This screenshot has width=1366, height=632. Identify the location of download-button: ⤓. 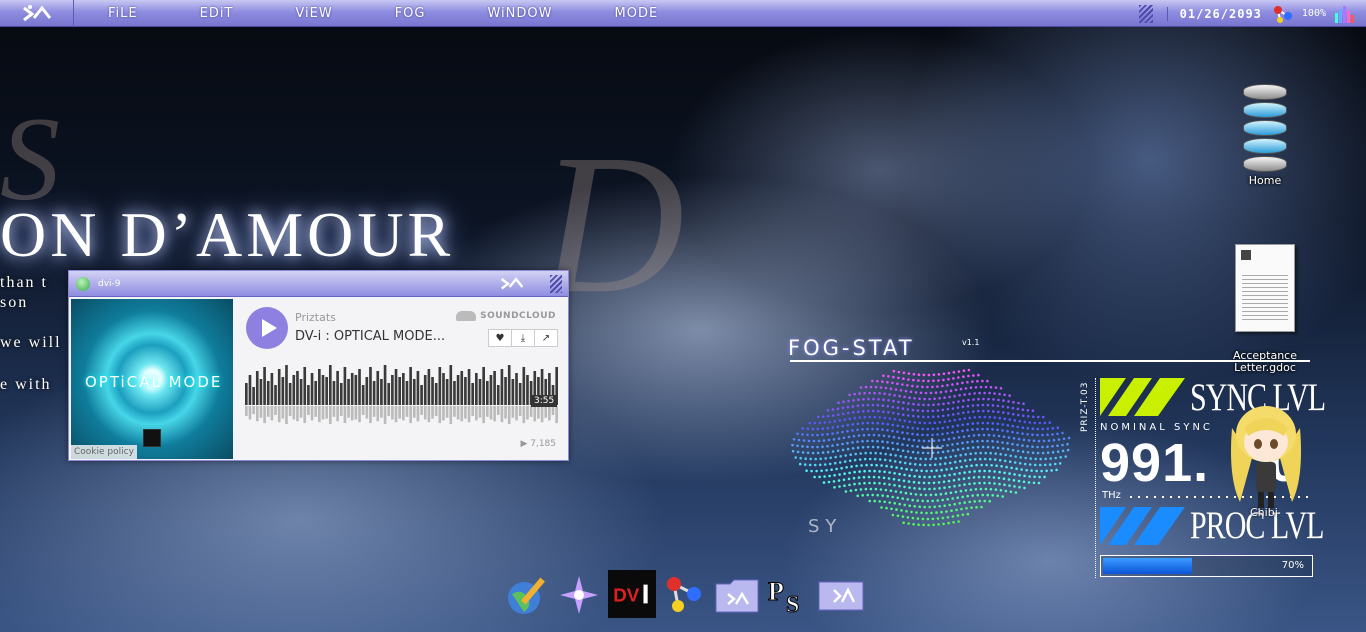
(523, 338).